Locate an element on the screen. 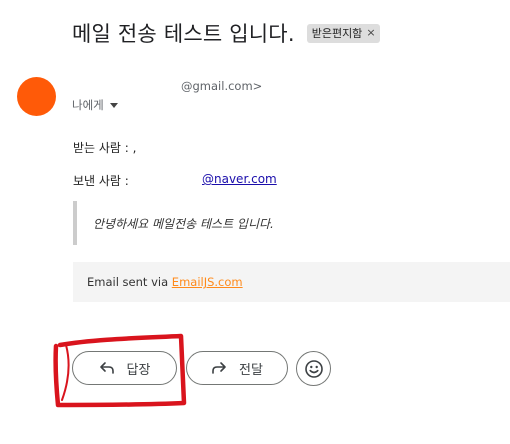 Image resolution: width=510 pixels, height=444 pixels. reply-label: 답장 is located at coordinates (138, 370).